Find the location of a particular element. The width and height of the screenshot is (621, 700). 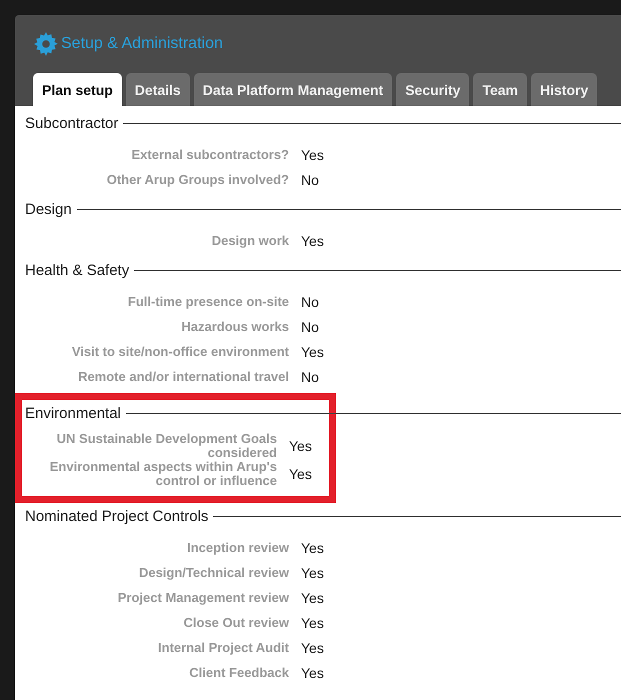

field-label: External subcontractors? is located at coordinates (209, 155).